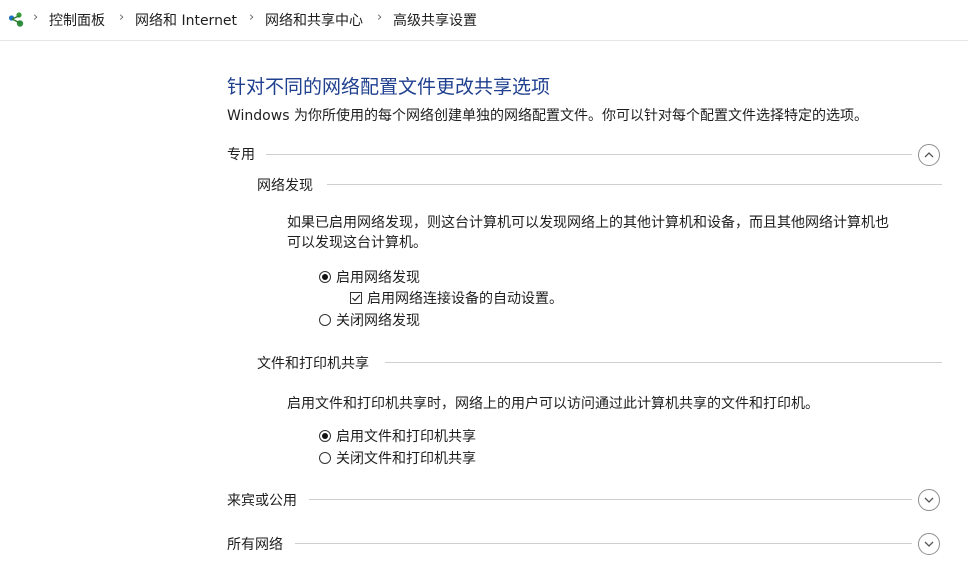  What do you see at coordinates (389, 87) in the screenshot?
I see `page-title: 针对不同的网络配置文件更改共享选项` at bounding box center [389, 87].